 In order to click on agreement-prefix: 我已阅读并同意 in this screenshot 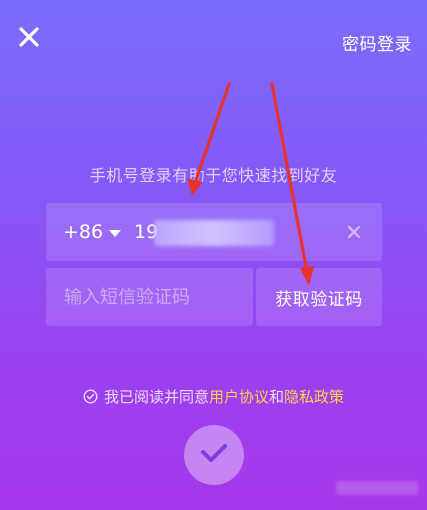, I will do `click(156, 397)`.